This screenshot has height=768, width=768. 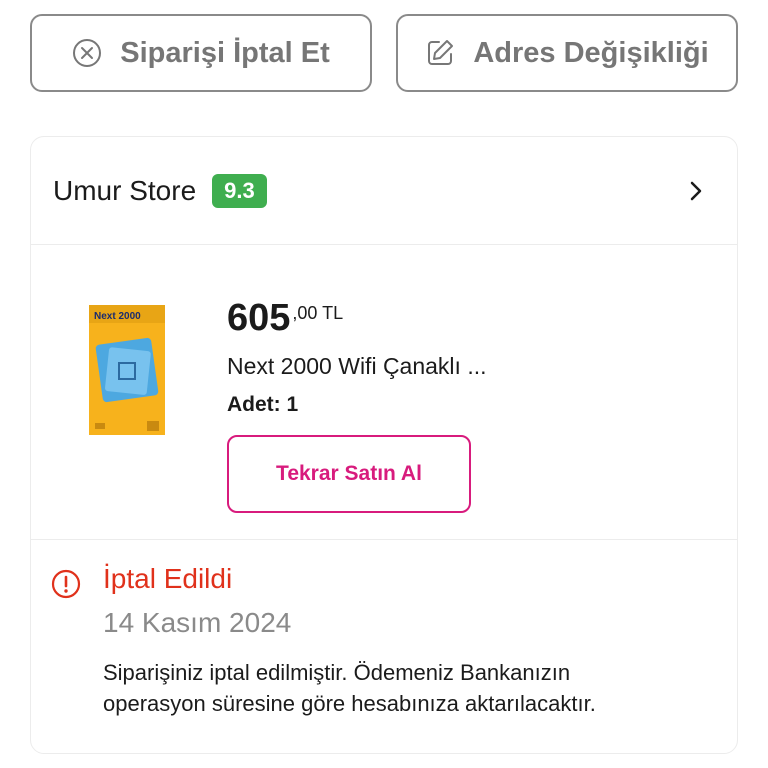 What do you see at coordinates (197, 622) in the screenshot?
I see `order-status-date: 14 Kasım 2024` at bounding box center [197, 622].